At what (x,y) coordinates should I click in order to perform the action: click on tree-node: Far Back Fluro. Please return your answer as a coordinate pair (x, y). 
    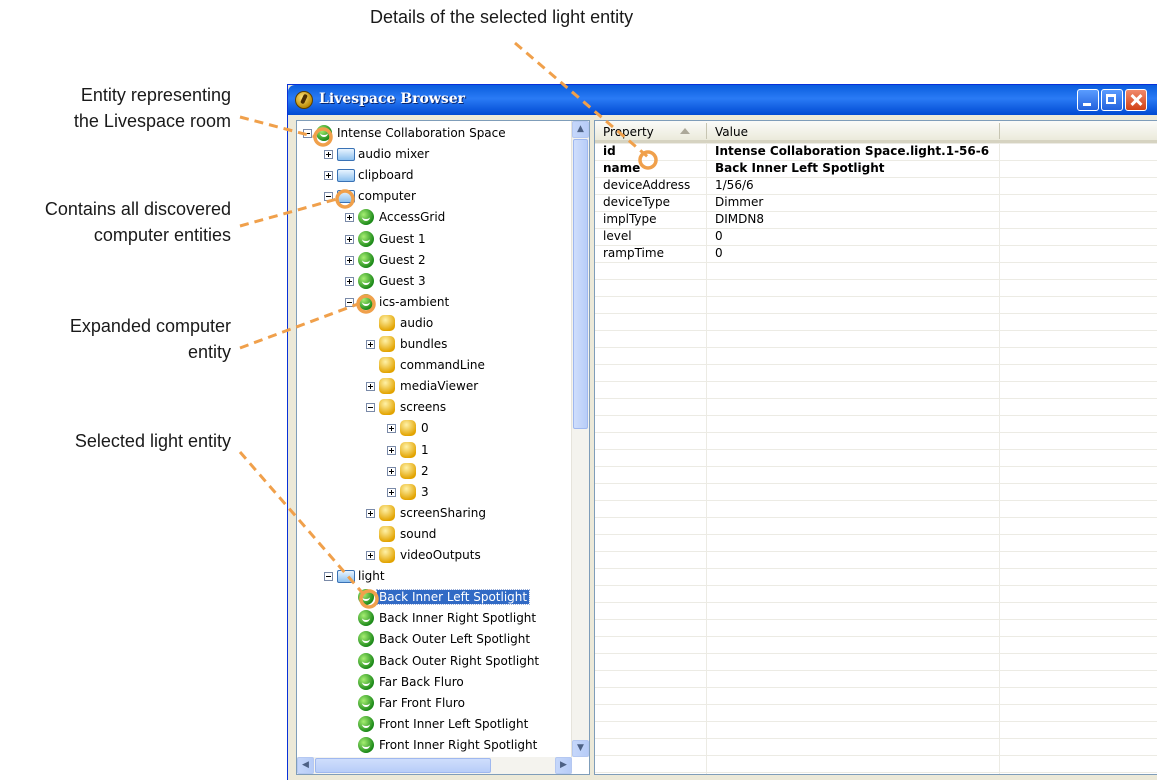
    Looking at the image, I should click on (432, 683).